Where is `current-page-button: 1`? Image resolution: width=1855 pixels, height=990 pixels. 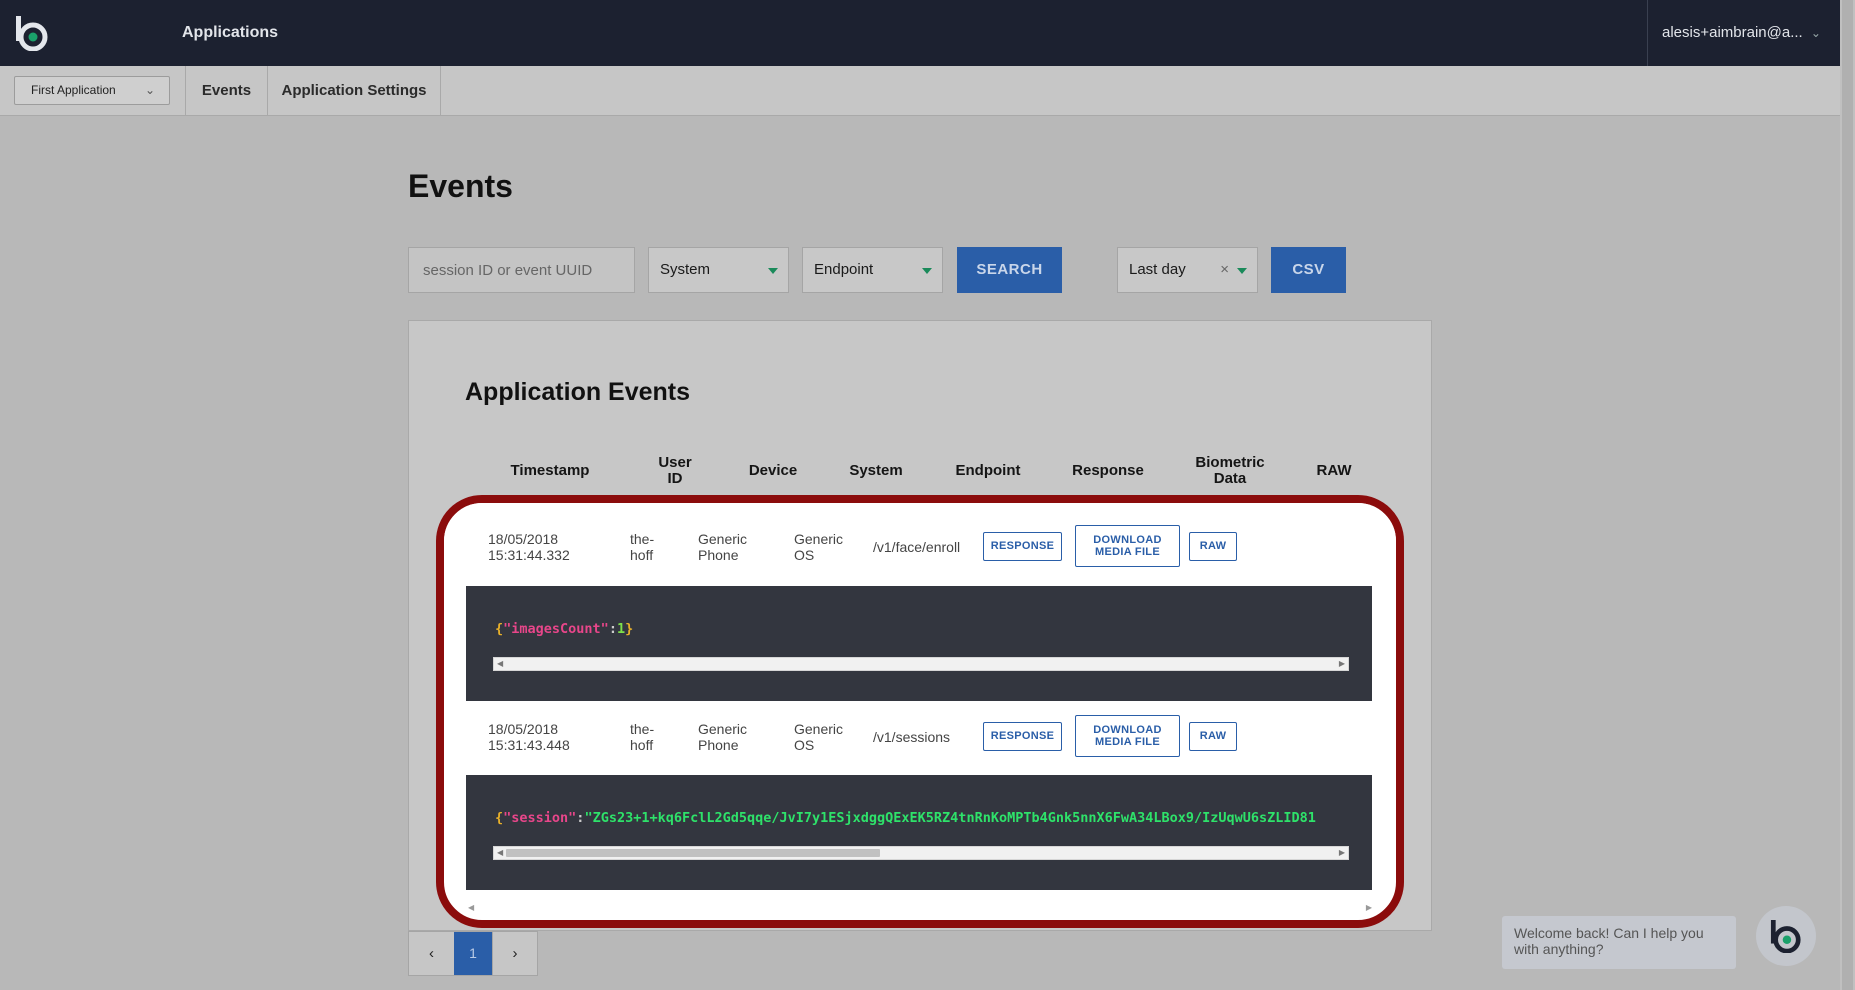
current-page-button: 1 is located at coordinates (473, 953).